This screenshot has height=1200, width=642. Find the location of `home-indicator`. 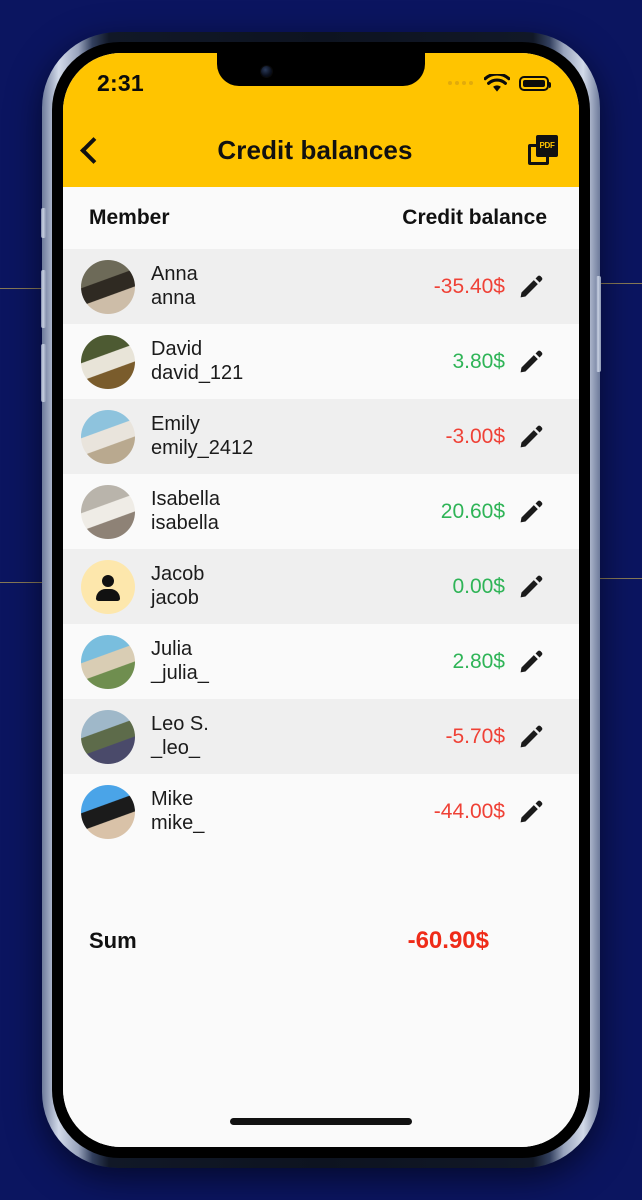

home-indicator is located at coordinates (321, 1121).